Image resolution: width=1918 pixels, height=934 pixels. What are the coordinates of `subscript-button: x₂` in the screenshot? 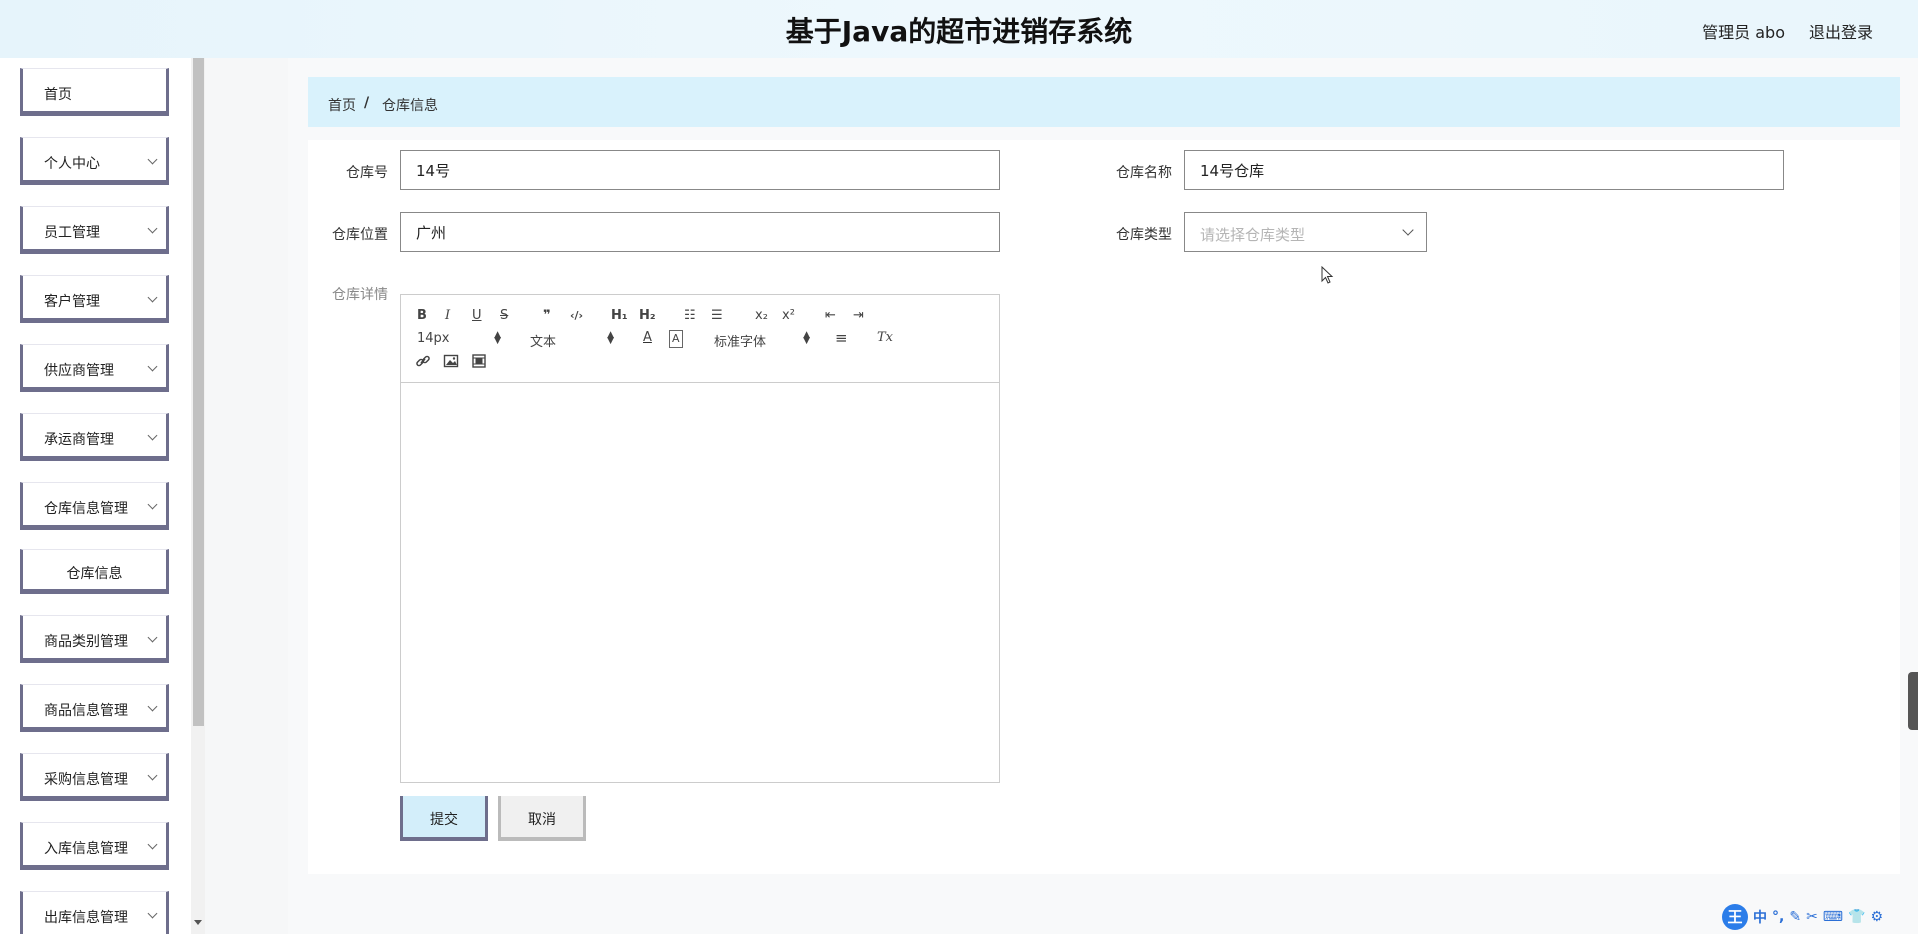 It's located at (761, 316).